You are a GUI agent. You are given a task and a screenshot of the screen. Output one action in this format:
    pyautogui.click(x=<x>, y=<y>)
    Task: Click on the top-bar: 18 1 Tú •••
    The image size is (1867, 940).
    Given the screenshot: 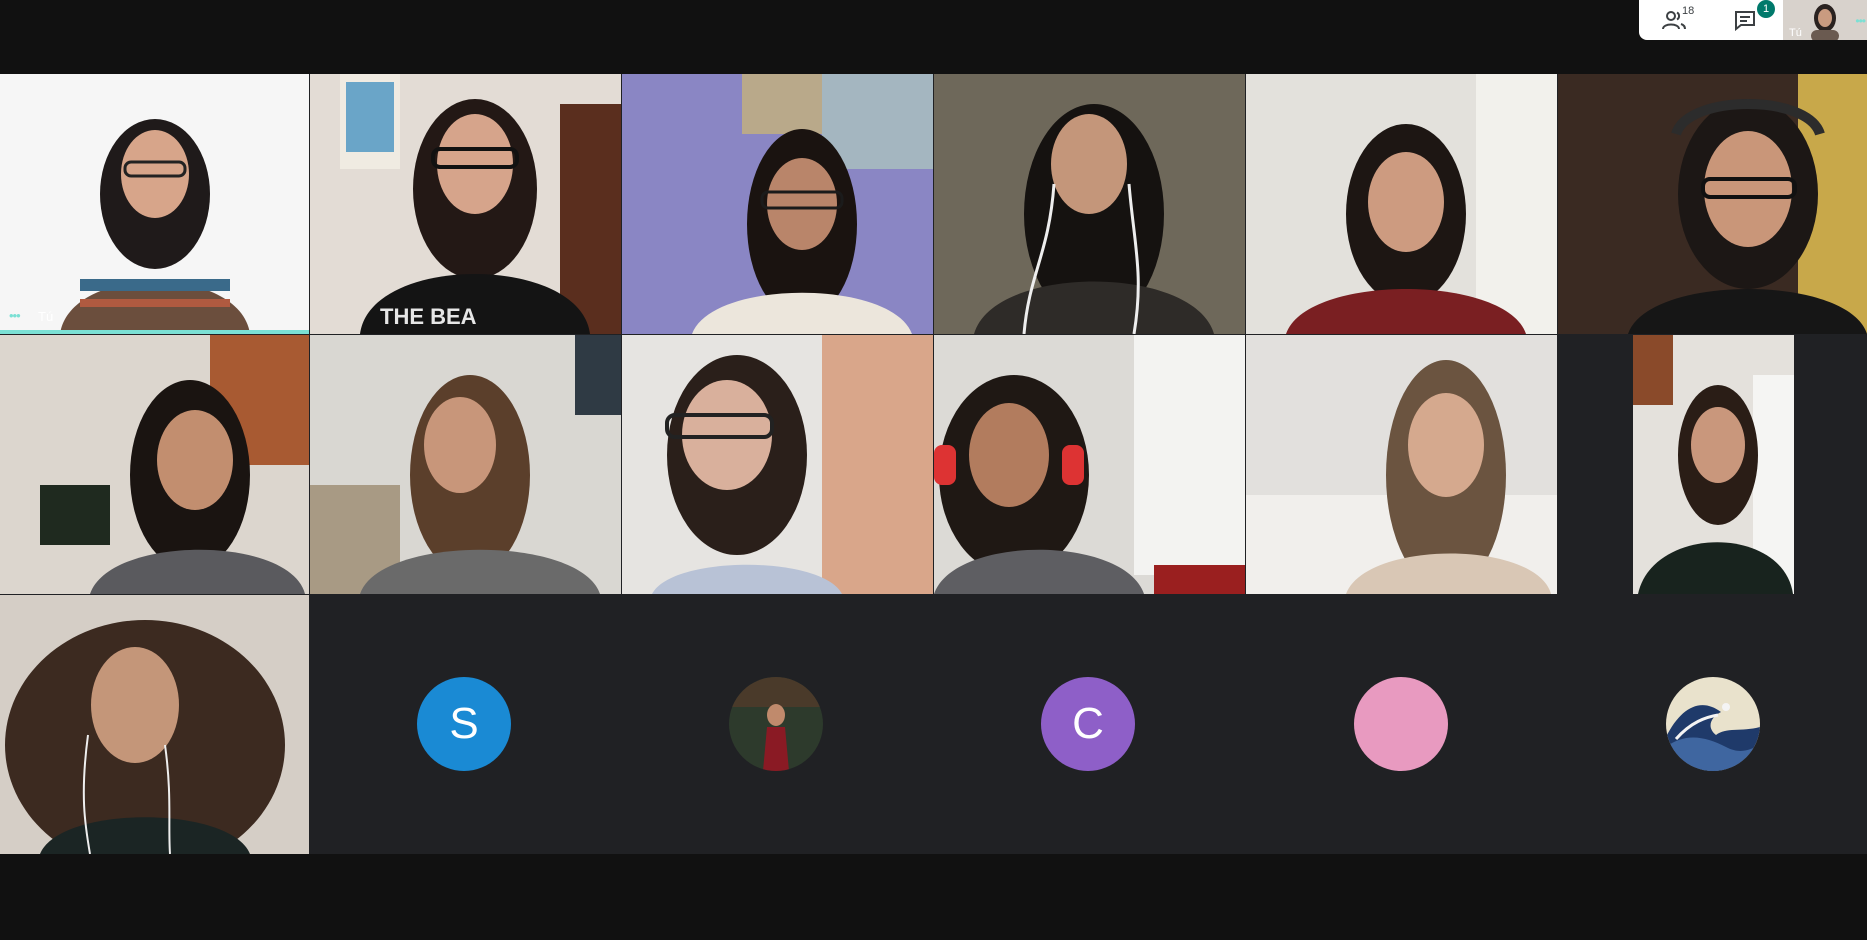 What is the action you would take?
    pyautogui.click(x=933, y=37)
    